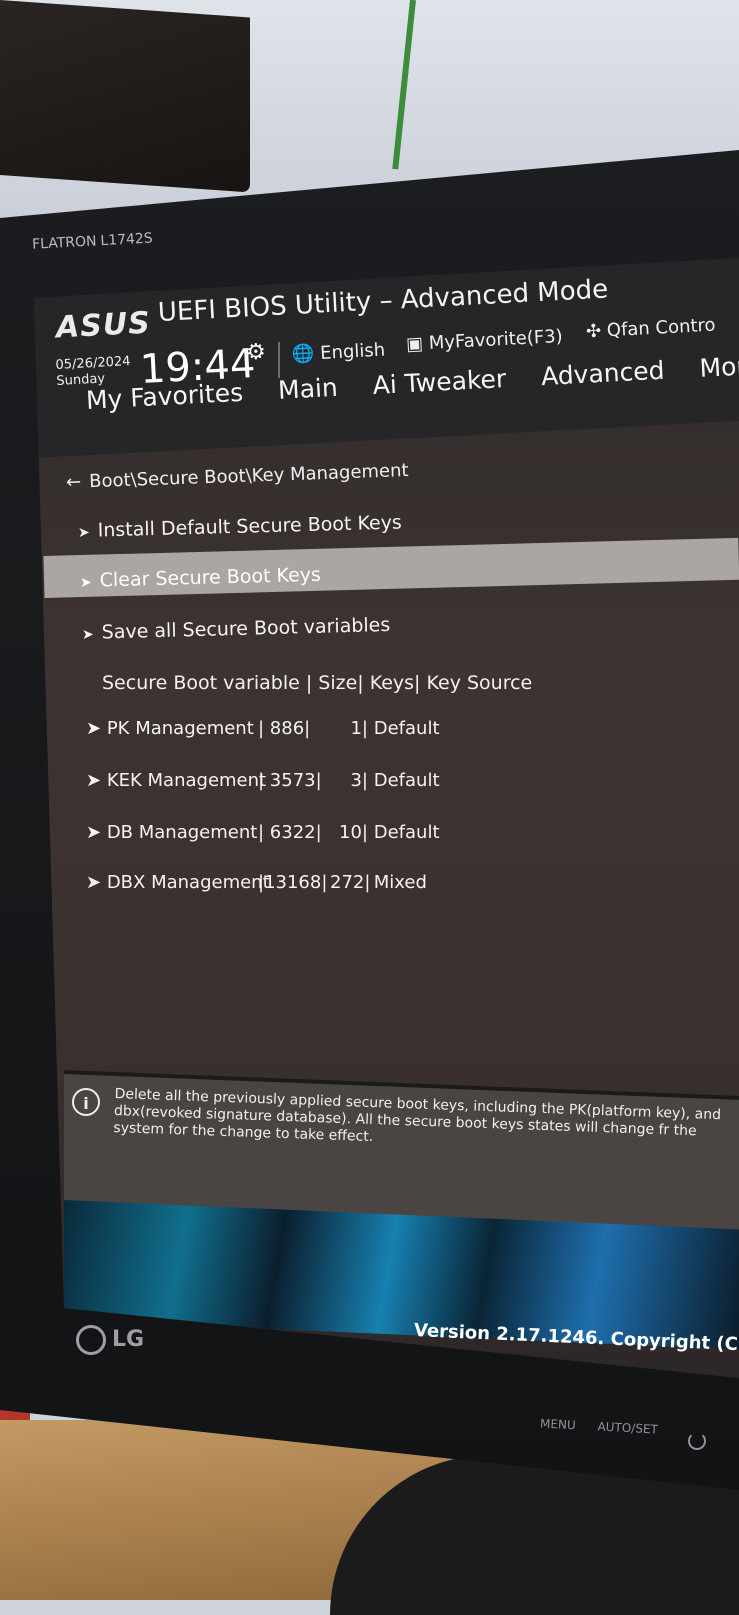 The image size is (739, 1615). Describe the element at coordinates (307, 389) in the screenshot. I see `tab-main: Main` at that location.